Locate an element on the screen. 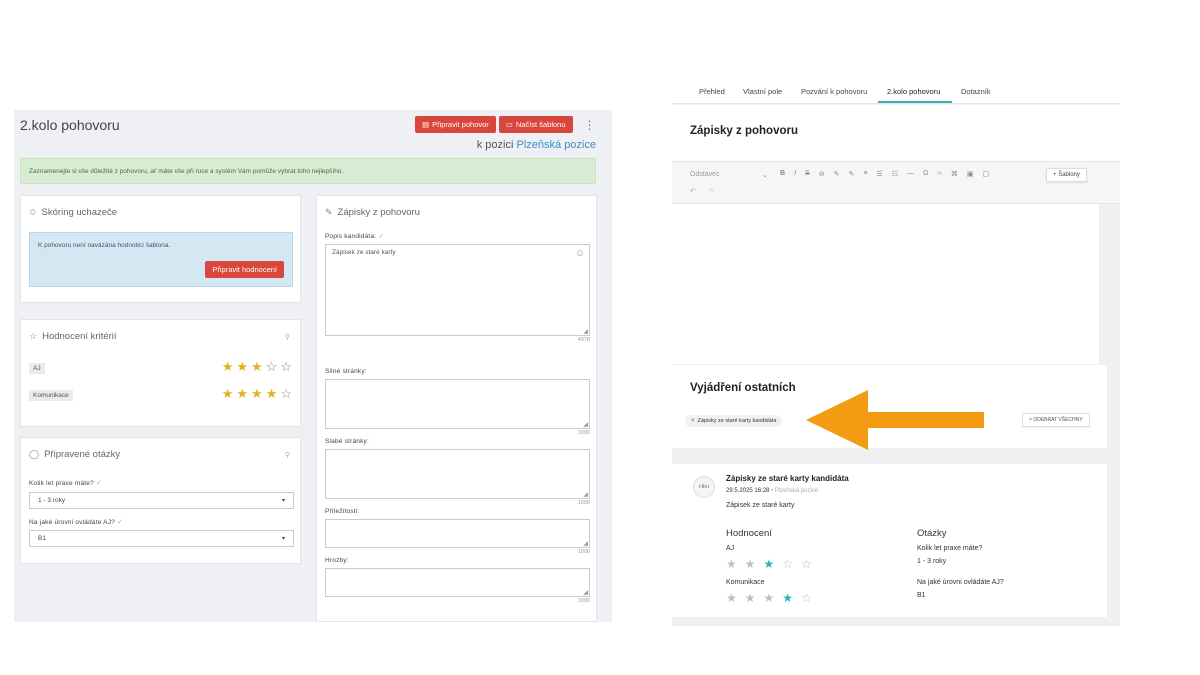  numbered-list-icon: ☷ is located at coordinates (895, 174).